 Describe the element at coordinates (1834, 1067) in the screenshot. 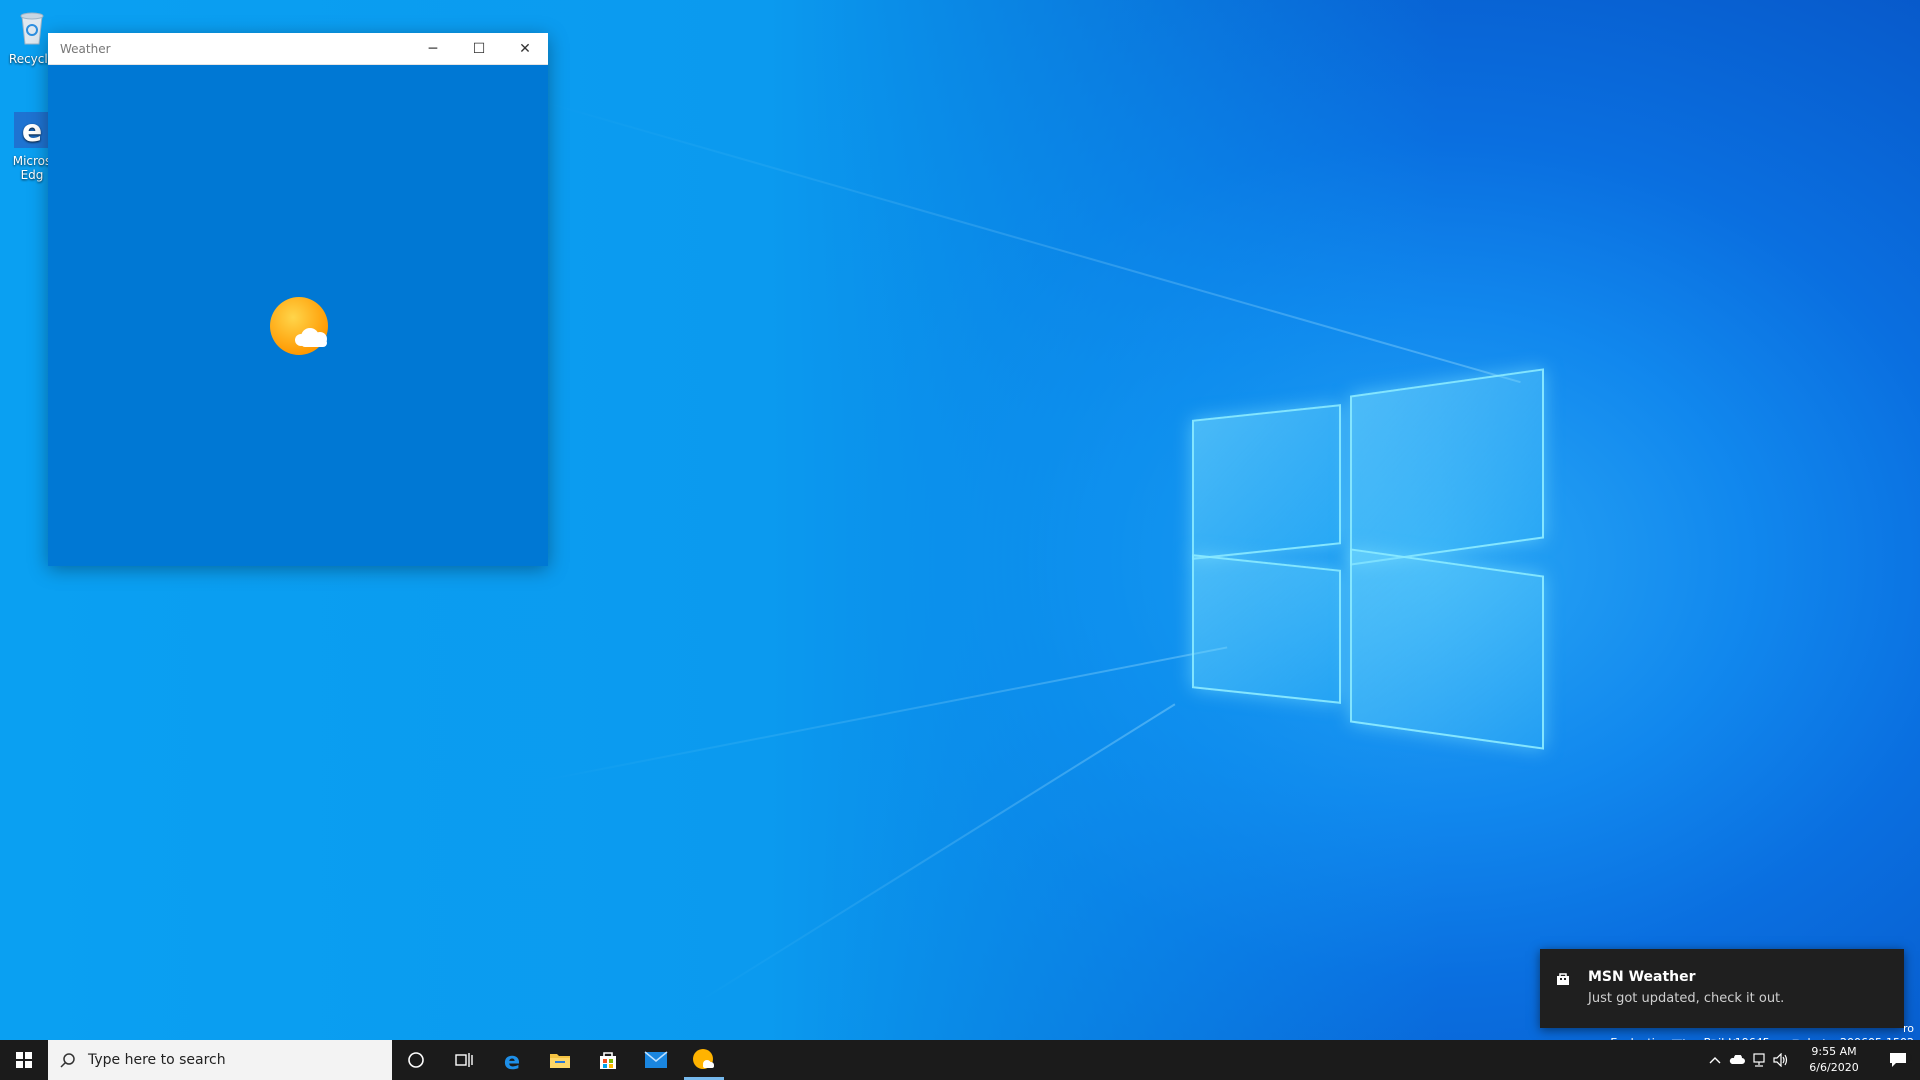

I see `clock-date: 6/6/2020` at that location.